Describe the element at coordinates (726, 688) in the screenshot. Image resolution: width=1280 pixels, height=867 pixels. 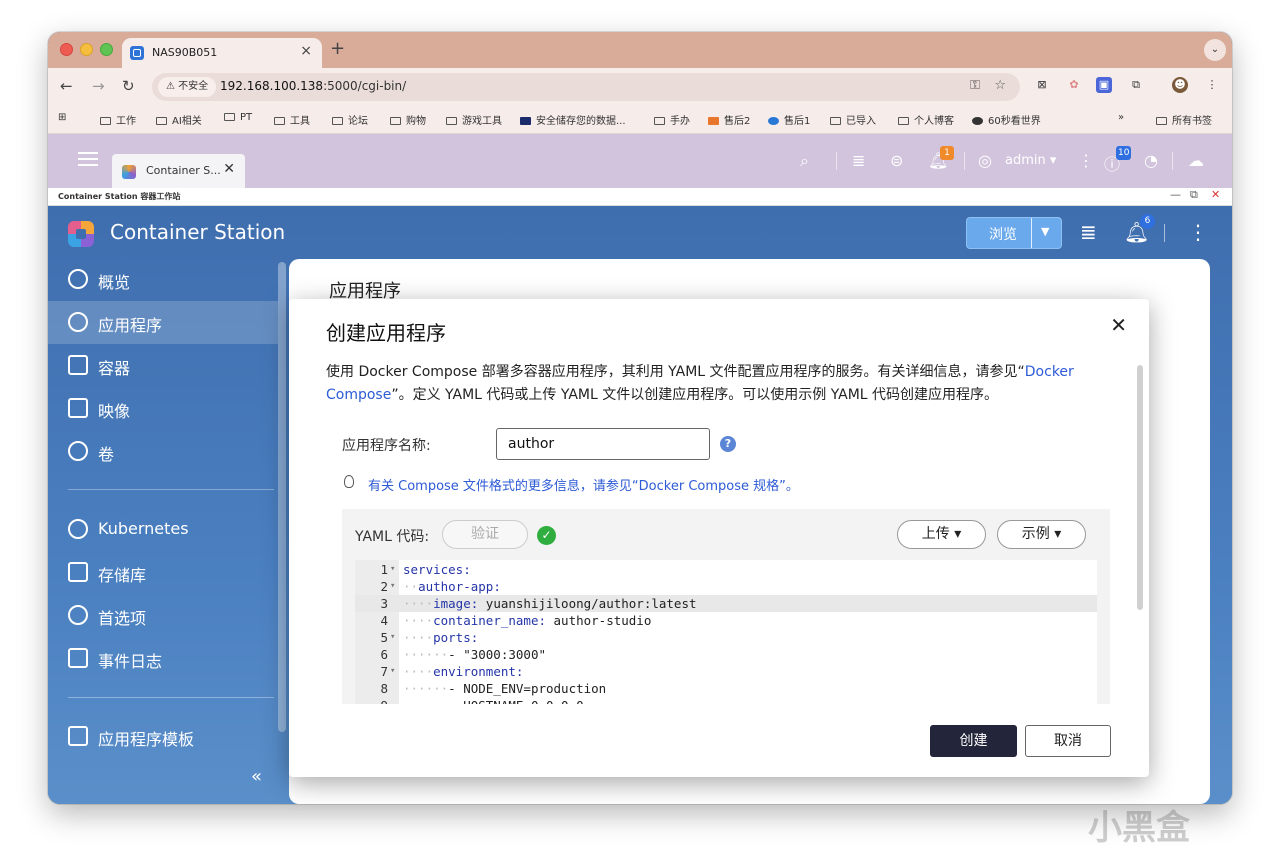
I see `code-line: 8 ······- NODE_ENV=production` at that location.